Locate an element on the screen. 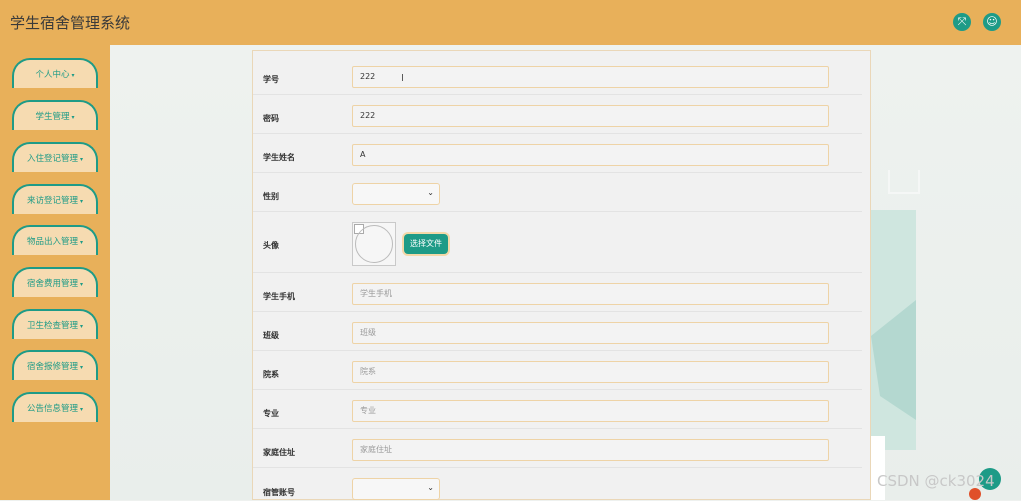  form-row-student-no: 学号 222 is located at coordinates (557, 73).